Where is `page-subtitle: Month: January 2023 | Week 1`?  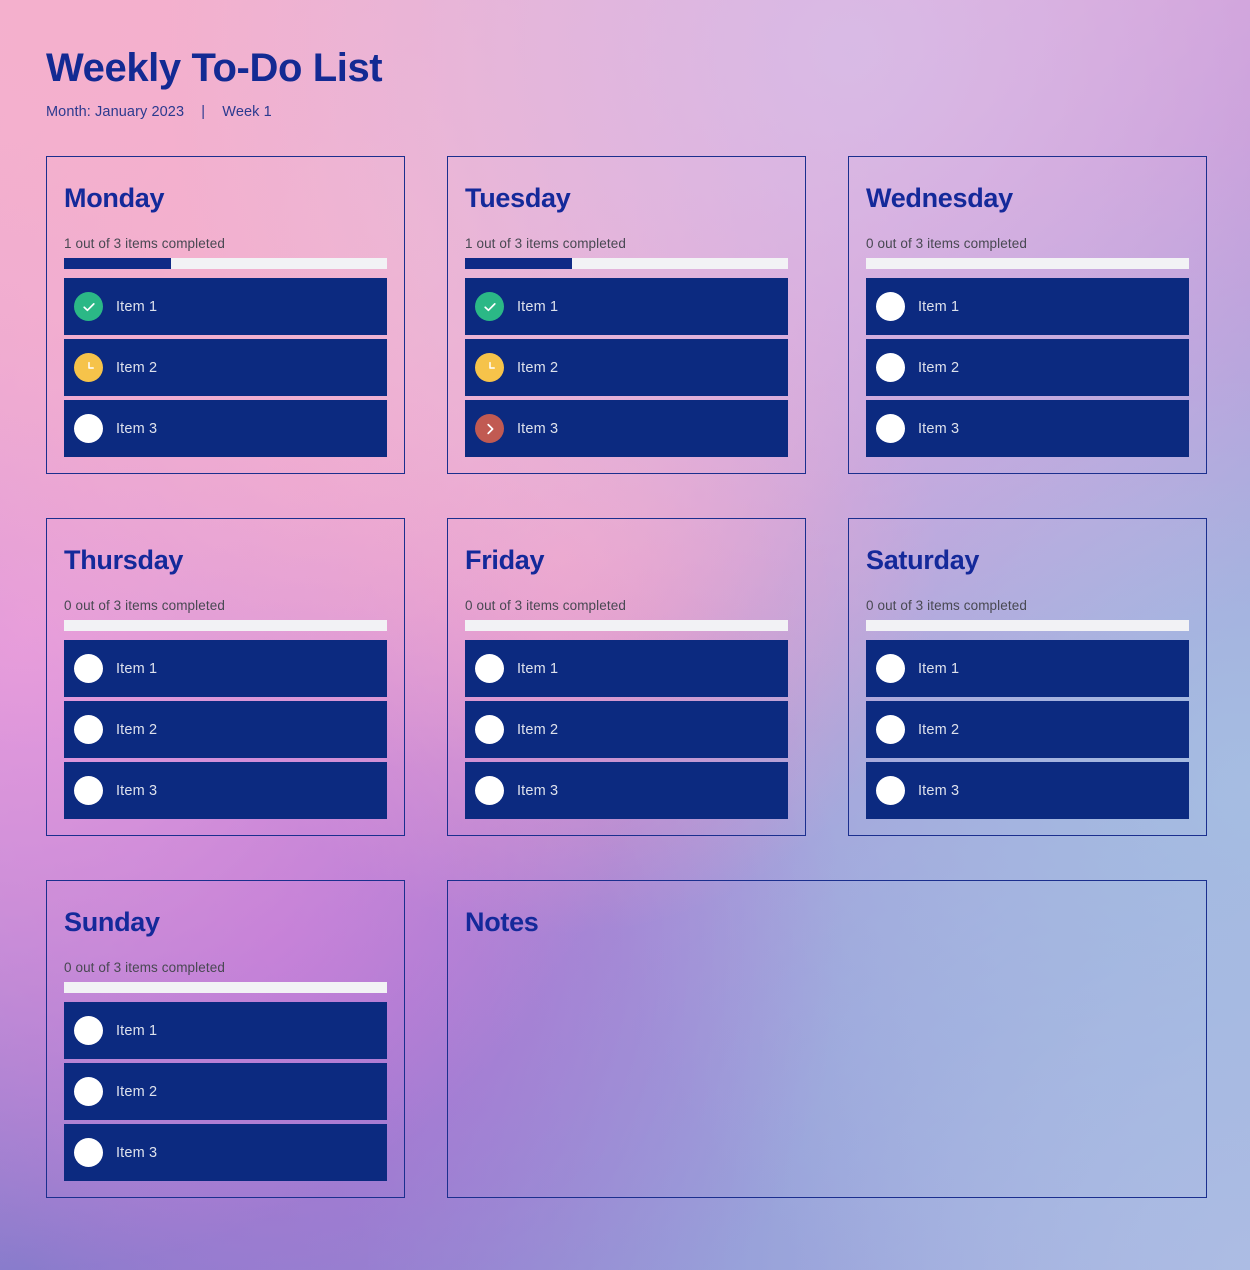
page-subtitle: Month: January 2023 | Week 1 is located at coordinates (625, 112).